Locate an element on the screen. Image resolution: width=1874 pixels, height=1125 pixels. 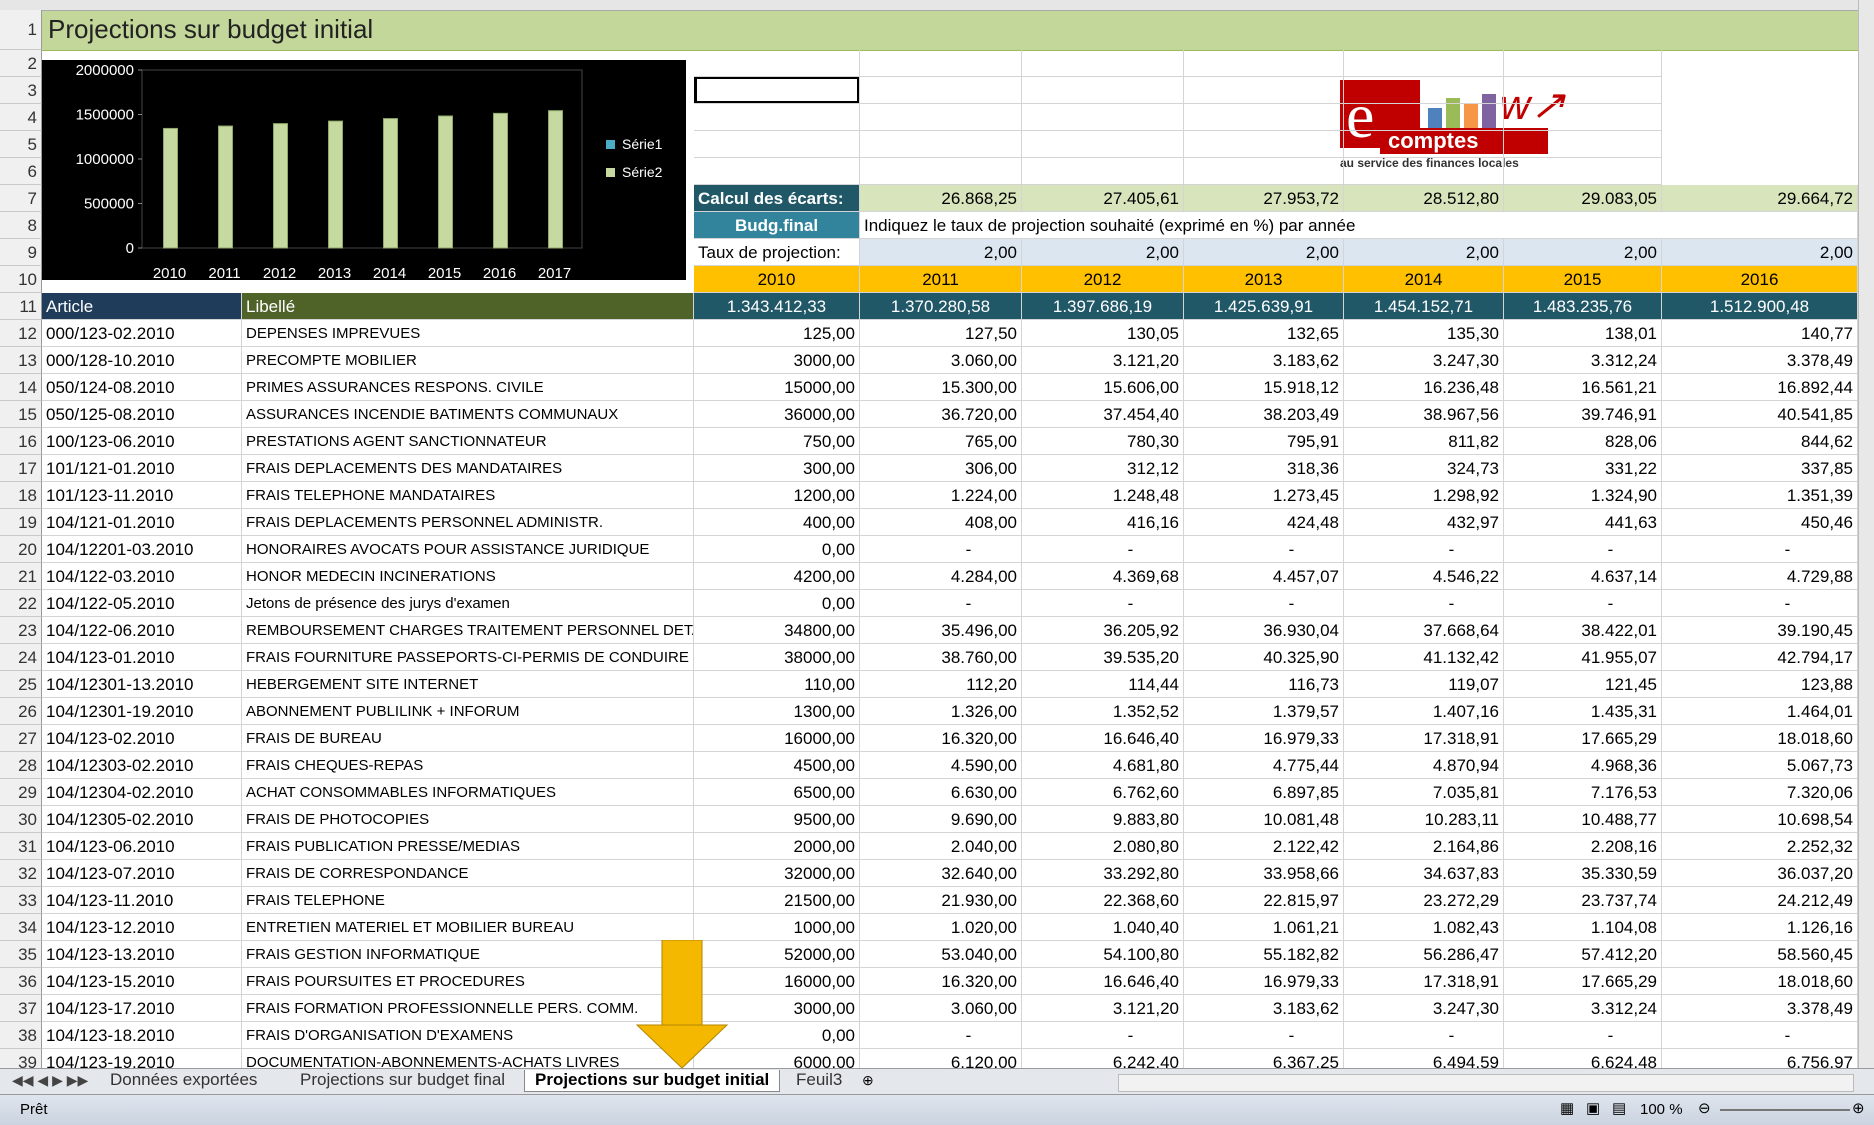
value-cell: 16000,00 is located at coordinates (777, 738).